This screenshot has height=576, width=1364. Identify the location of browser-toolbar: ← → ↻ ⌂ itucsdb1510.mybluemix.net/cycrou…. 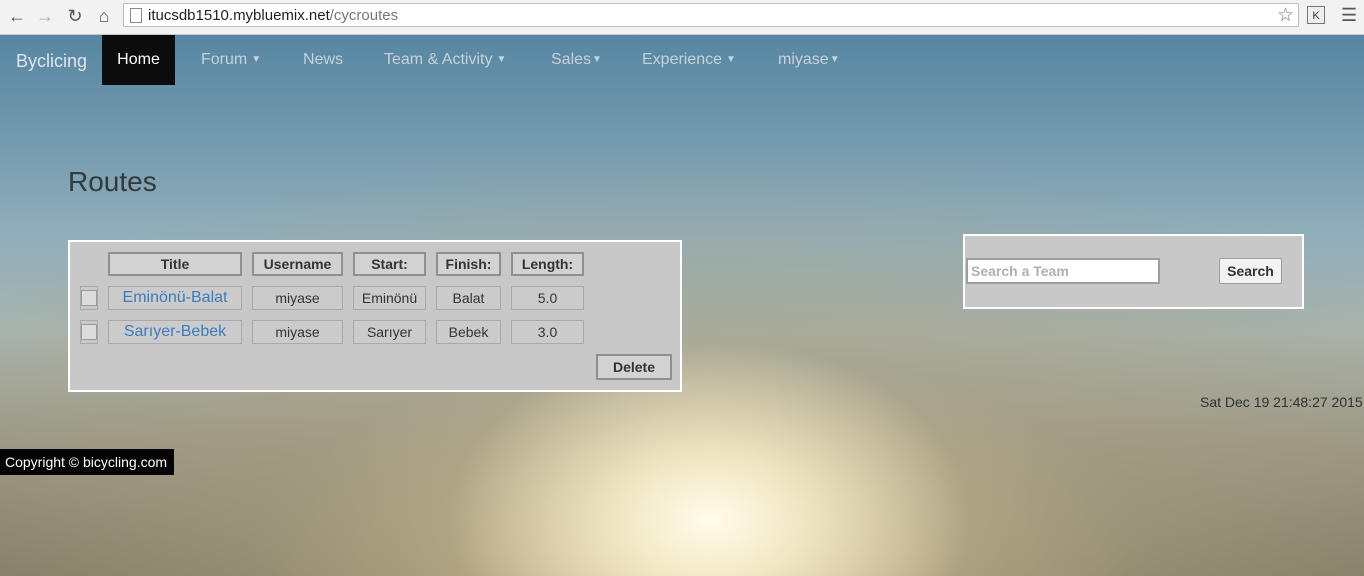
(682, 17).